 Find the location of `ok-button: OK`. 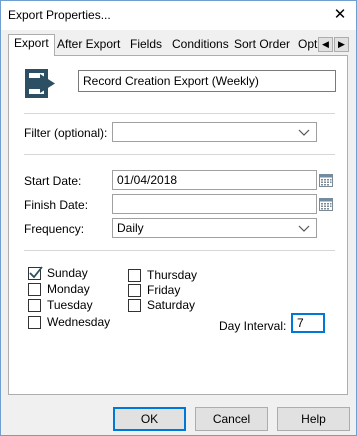

ok-button: OK is located at coordinates (149, 419).